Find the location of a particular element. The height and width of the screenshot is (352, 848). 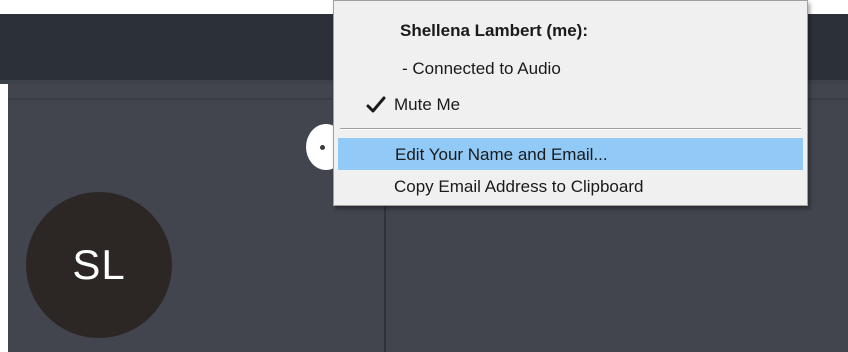

menu-item-mute-me-label: Mute Me is located at coordinates (427, 104).